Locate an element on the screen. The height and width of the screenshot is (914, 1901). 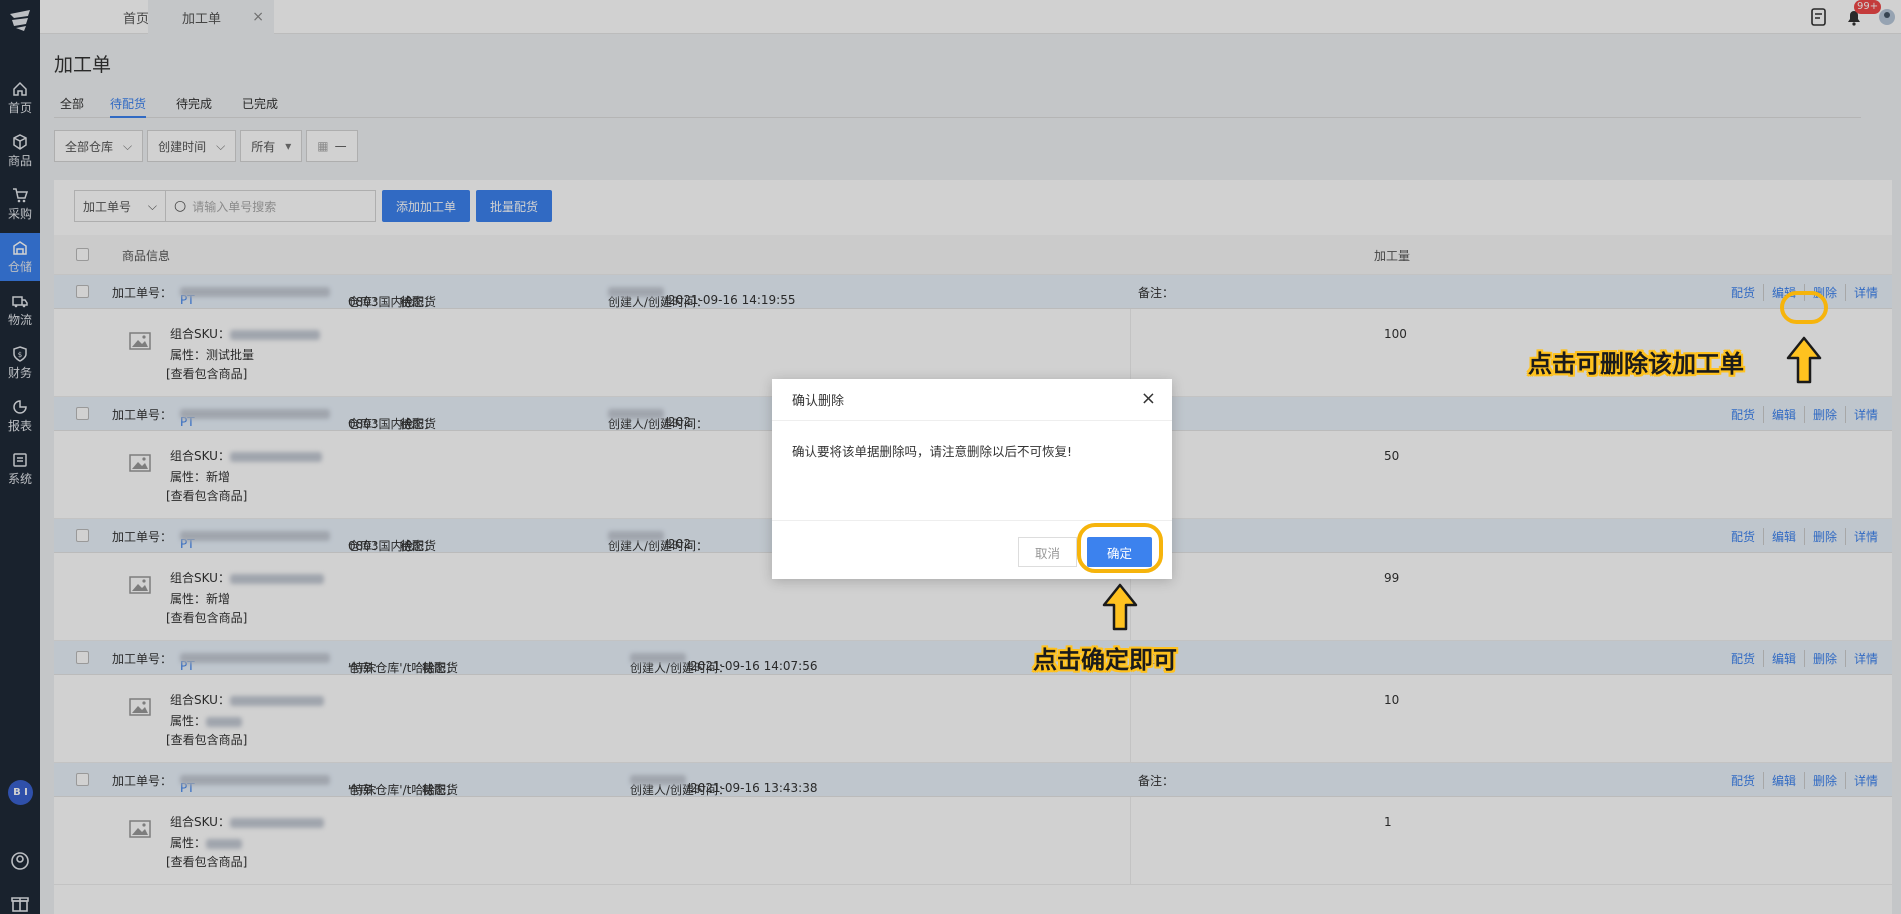
ok-highlight-ring is located at coordinates (1120, 548).